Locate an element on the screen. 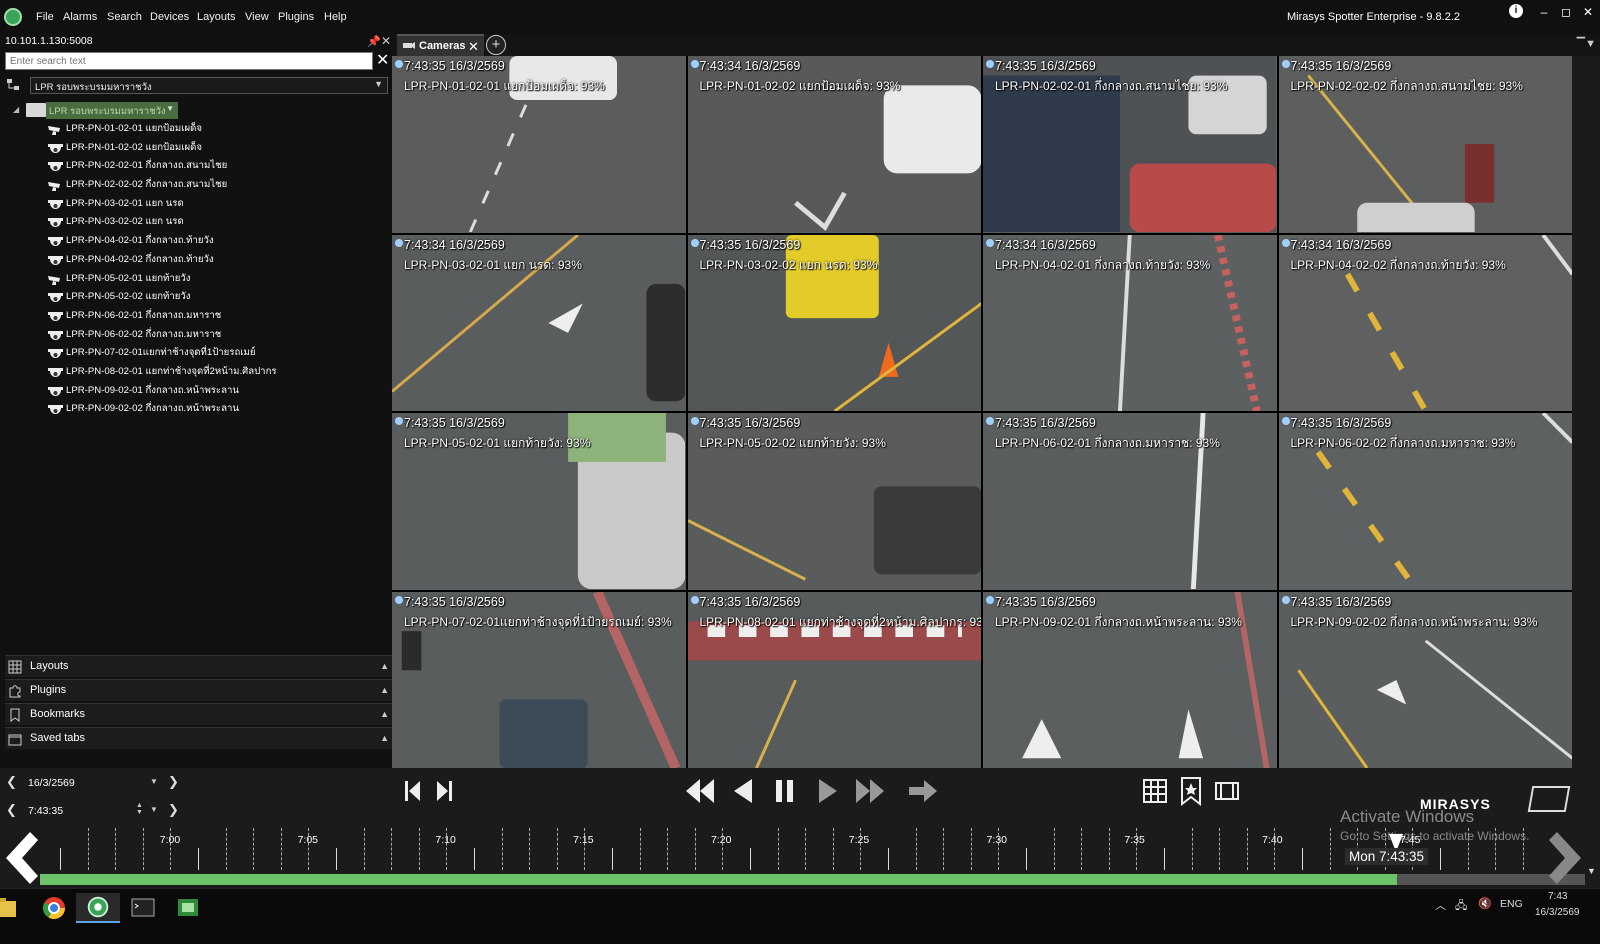 This screenshot has height=944, width=1600. maximize-button: ◻ is located at coordinates (1566, 12).